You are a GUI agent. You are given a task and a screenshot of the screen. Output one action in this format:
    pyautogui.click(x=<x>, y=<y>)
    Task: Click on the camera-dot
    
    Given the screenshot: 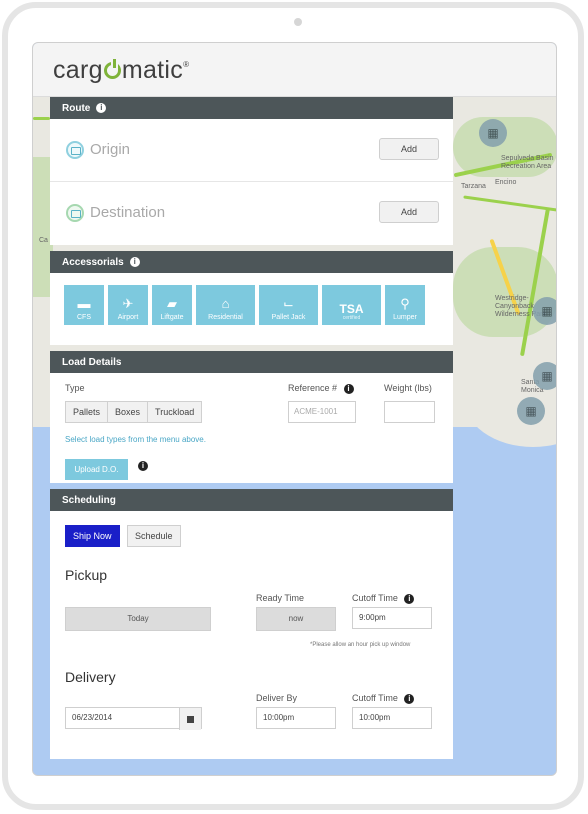 What is the action you would take?
    pyautogui.click(x=298, y=22)
    